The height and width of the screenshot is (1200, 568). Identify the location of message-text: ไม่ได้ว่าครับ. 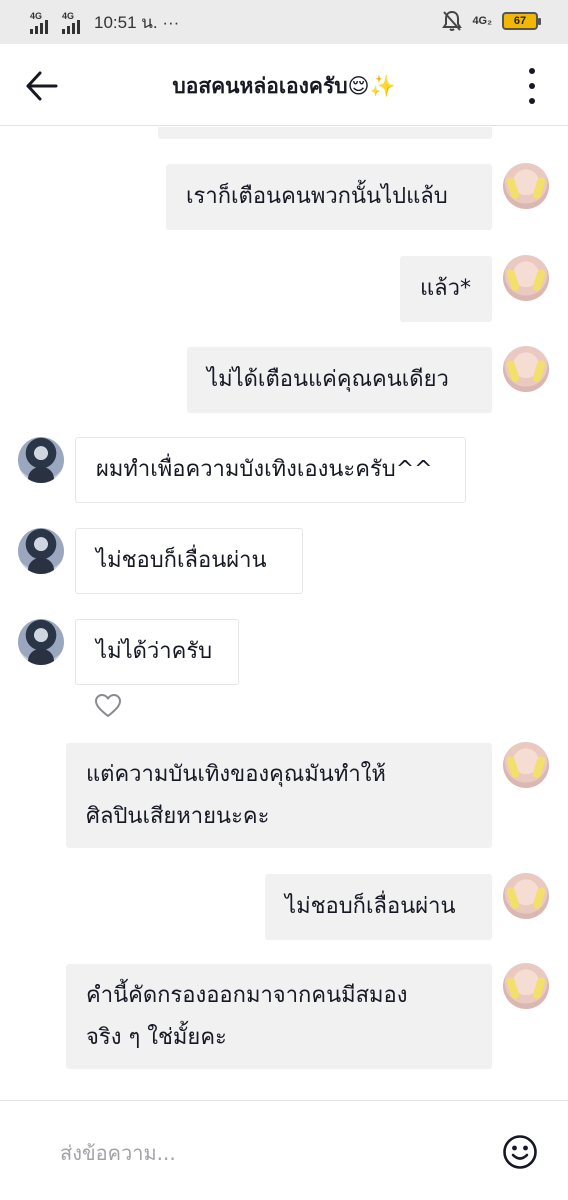
(154, 651).